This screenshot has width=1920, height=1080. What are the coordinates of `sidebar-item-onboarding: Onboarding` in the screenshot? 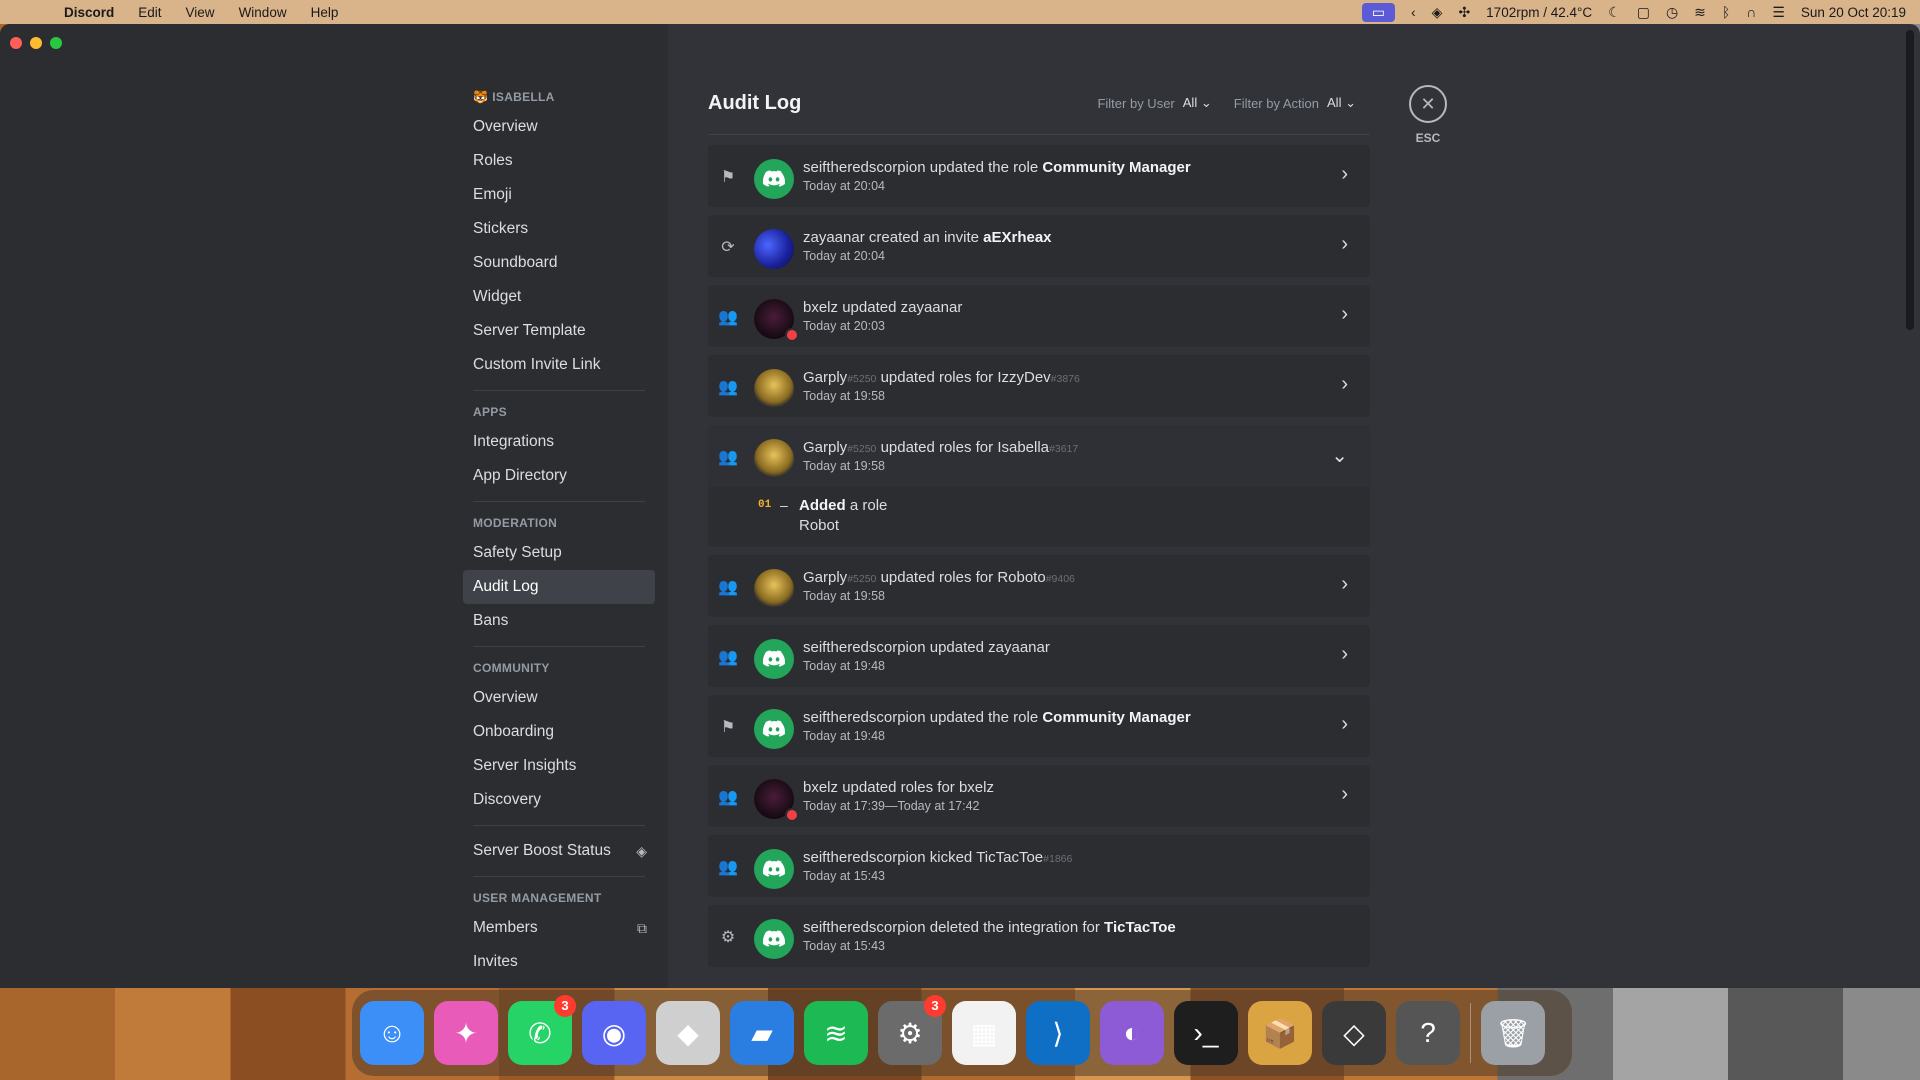 It's located at (559, 732).